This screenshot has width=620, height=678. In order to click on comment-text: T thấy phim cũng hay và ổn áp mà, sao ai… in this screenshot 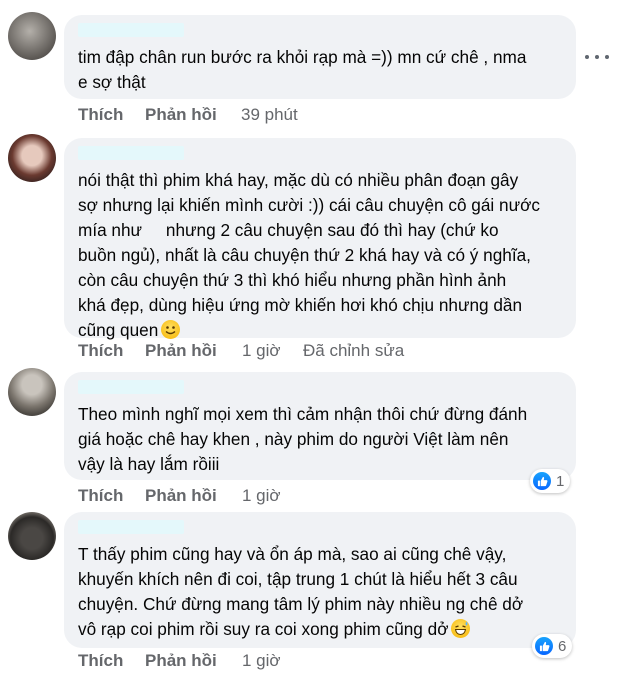, I will do `click(301, 591)`.